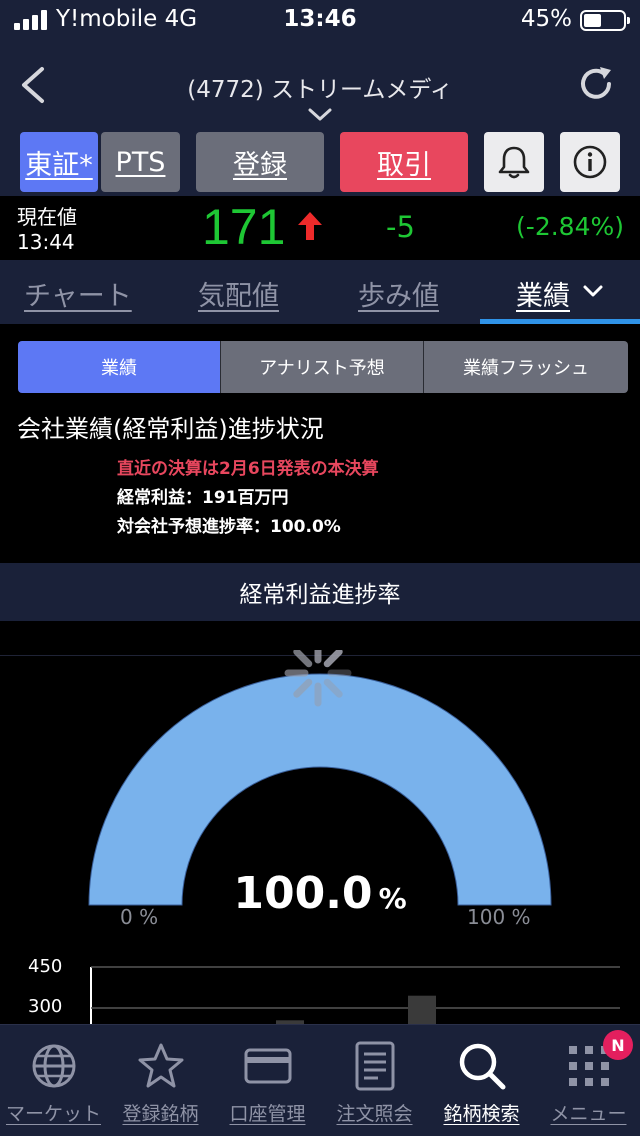 This screenshot has height=1136, width=640. What do you see at coordinates (560, 321) in the screenshot?
I see `active-tab-indicator` at bounding box center [560, 321].